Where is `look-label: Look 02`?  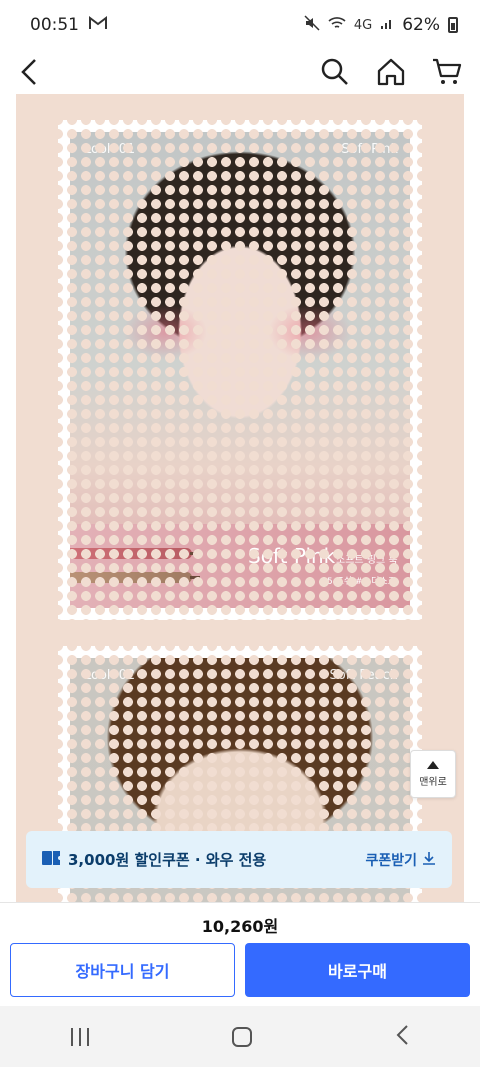
look-label: Look 02 is located at coordinates (110, 675).